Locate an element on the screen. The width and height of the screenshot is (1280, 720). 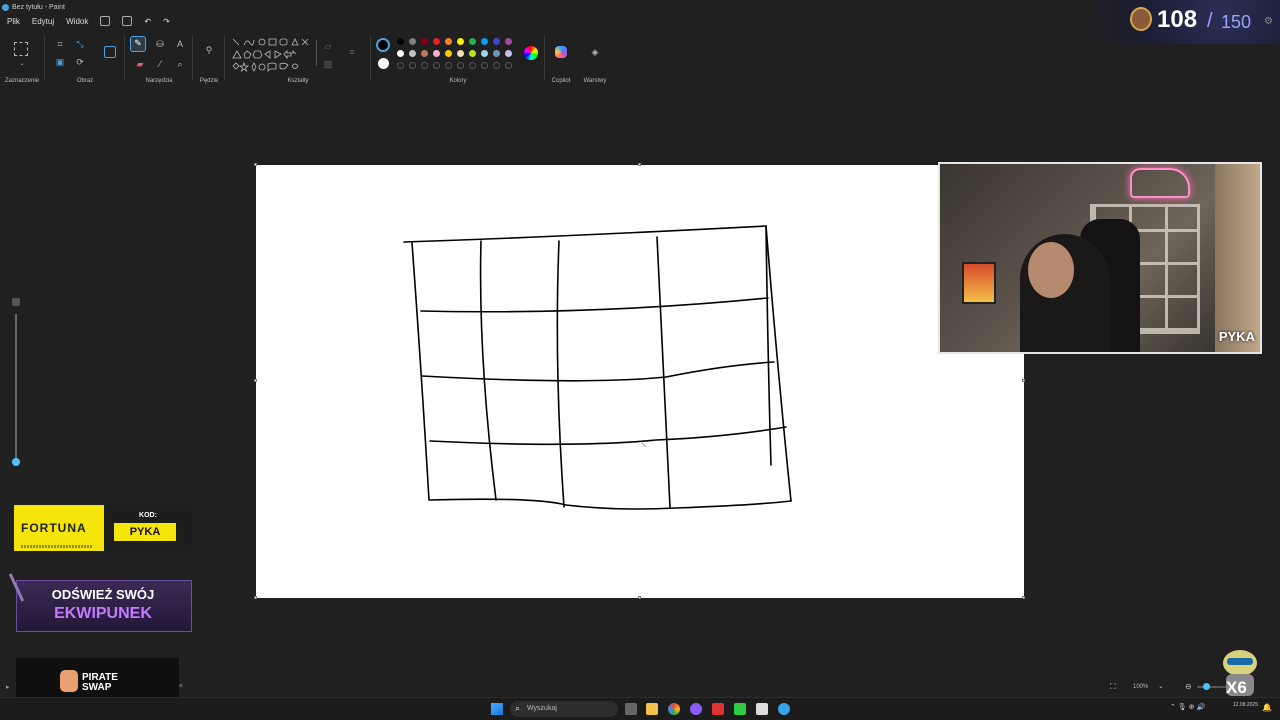
task-view-icon is located at coordinates (631, 709).